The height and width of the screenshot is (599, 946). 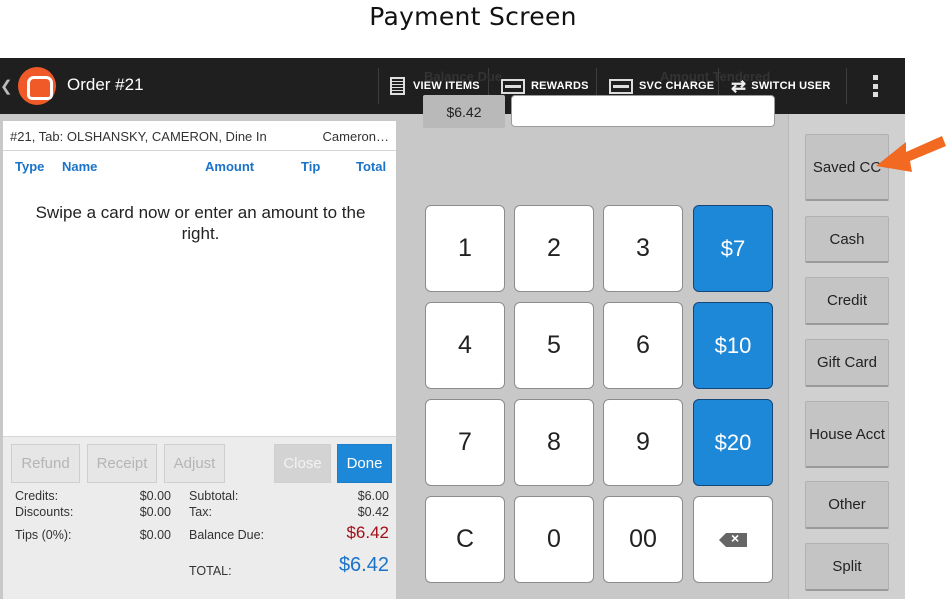 I want to click on total-label: TOTAL:, so click(x=210, y=571).